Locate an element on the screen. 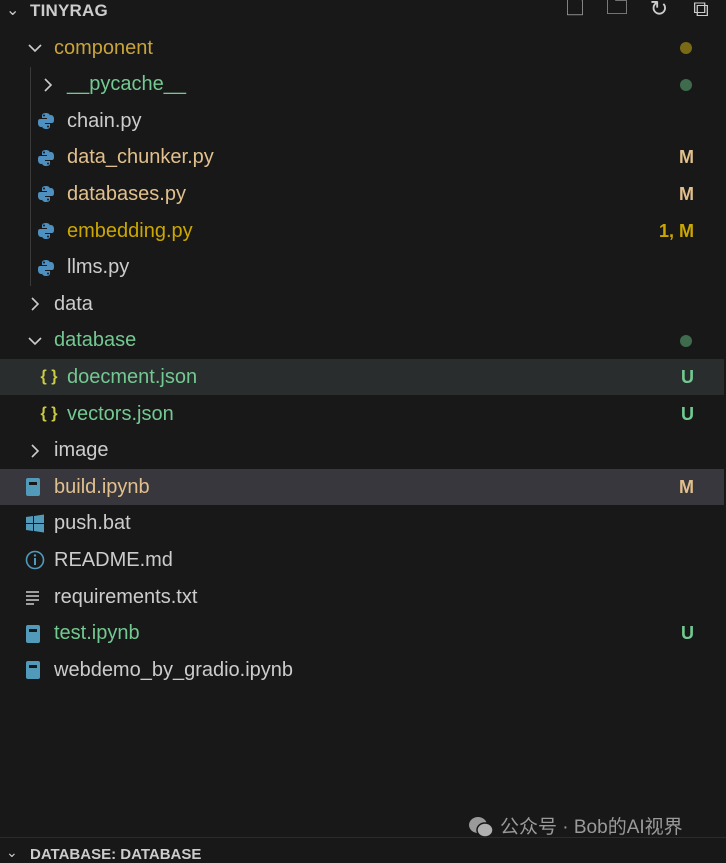 This screenshot has width=726, height=863. tree-item-test-ipynb: test.ipynb U is located at coordinates (362, 634).